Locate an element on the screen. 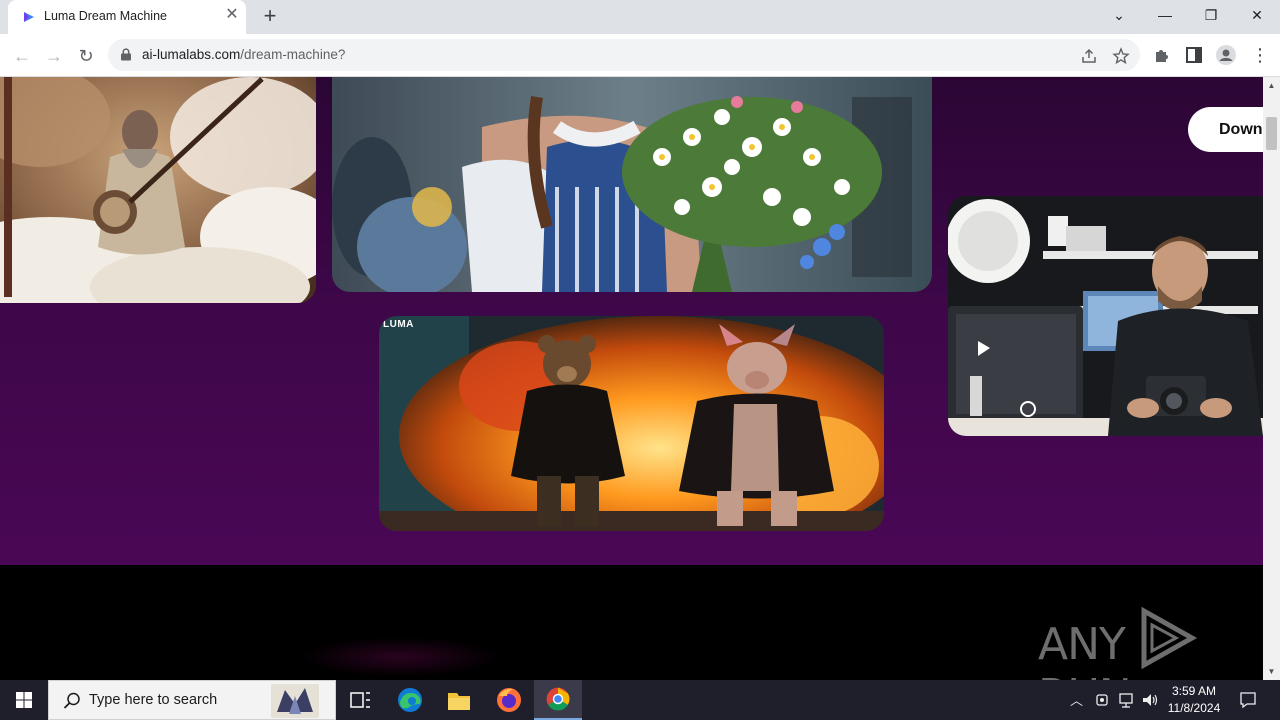 Image resolution: width=1280 pixels, height=720 pixels. clock-date: 11/8/2024 is located at coordinates (1194, 708).